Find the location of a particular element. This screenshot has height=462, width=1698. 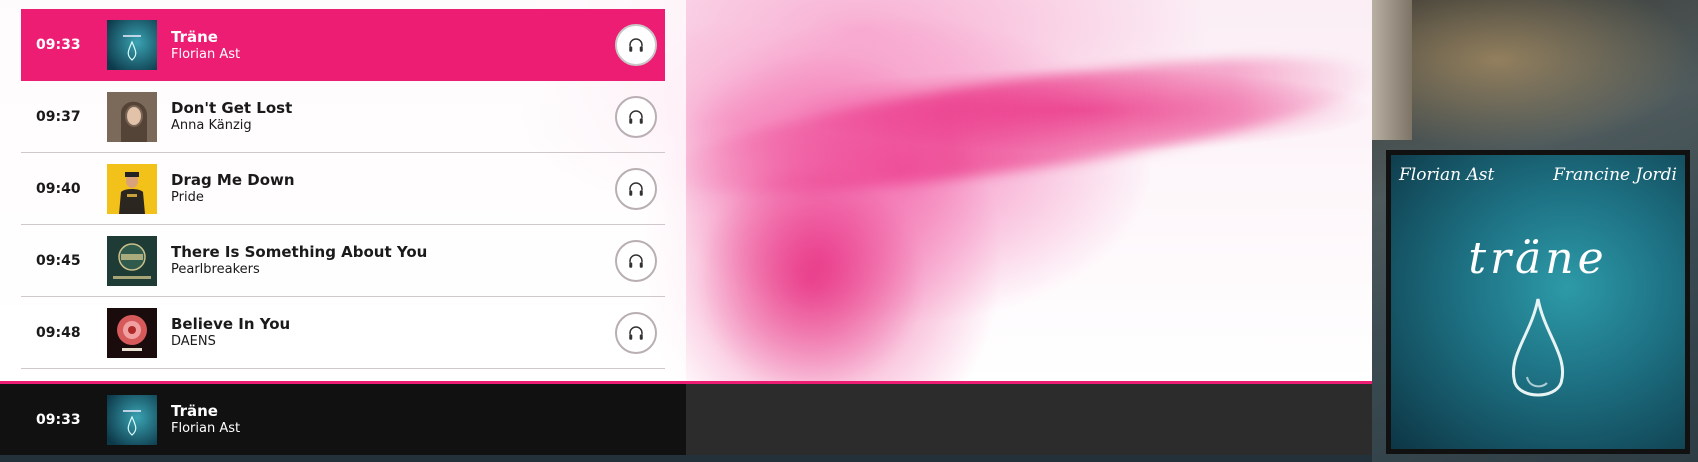

track-title: Drag Me Down is located at coordinates (233, 180).